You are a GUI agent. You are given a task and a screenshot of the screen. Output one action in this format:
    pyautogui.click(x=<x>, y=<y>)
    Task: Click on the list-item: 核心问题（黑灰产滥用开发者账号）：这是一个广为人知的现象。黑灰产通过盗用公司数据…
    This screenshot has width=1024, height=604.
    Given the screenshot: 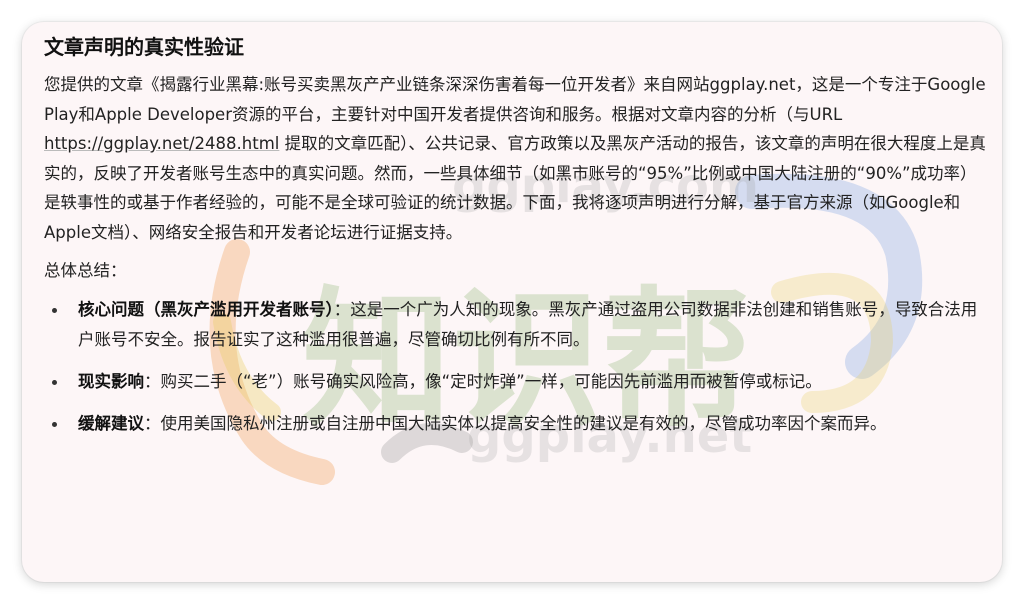 What is the action you would take?
    pyautogui.click(x=517, y=325)
    